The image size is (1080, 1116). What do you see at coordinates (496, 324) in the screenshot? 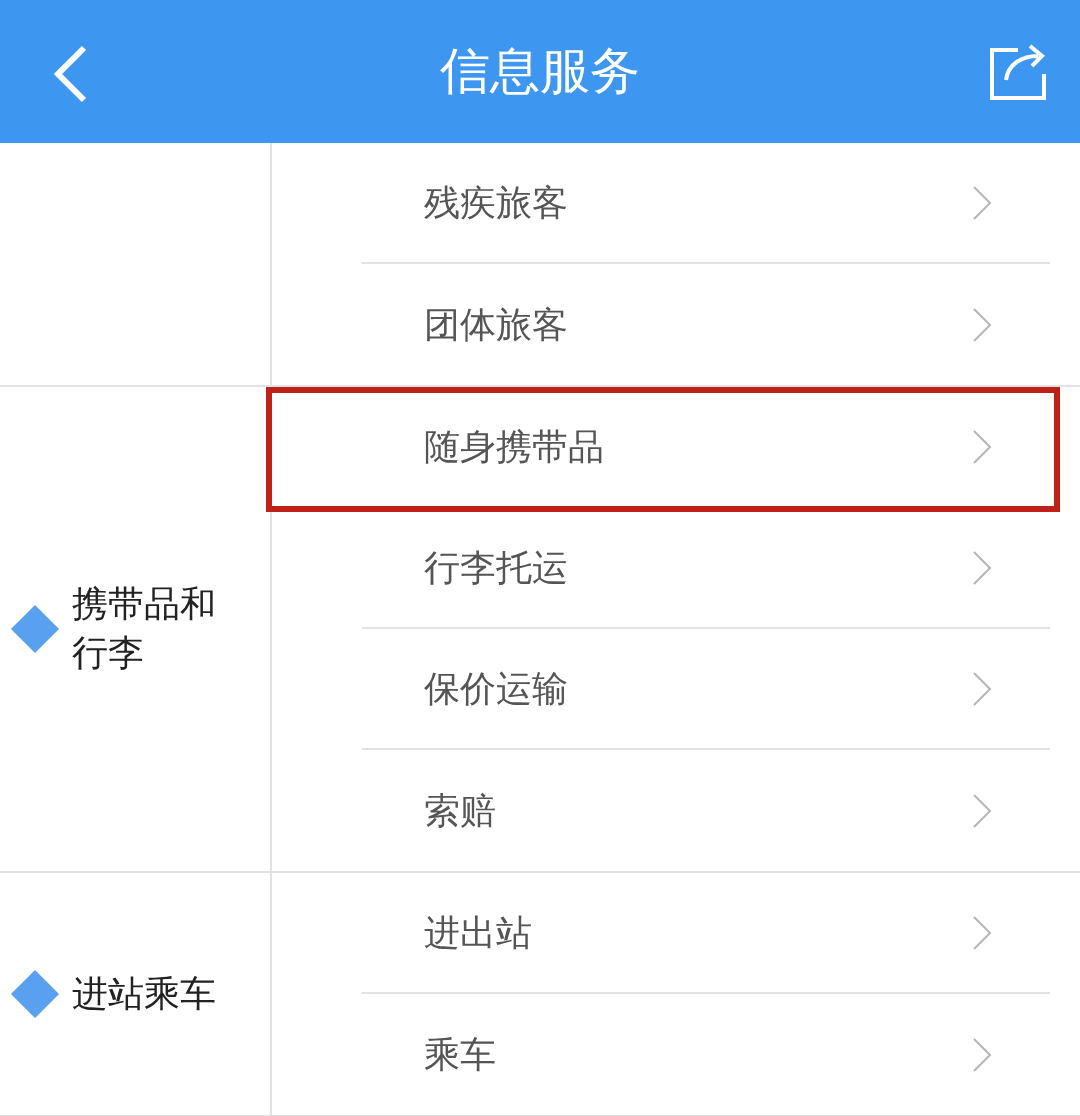
I see `menu-item: 团体旅客` at bounding box center [496, 324].